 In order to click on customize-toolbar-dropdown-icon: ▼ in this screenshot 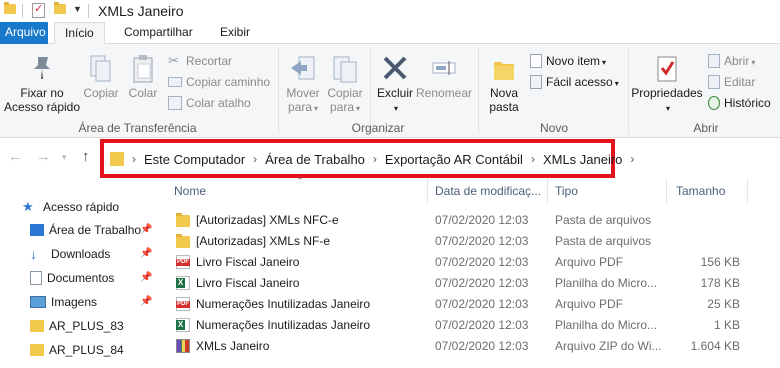, I will do `click(77, 9)`.